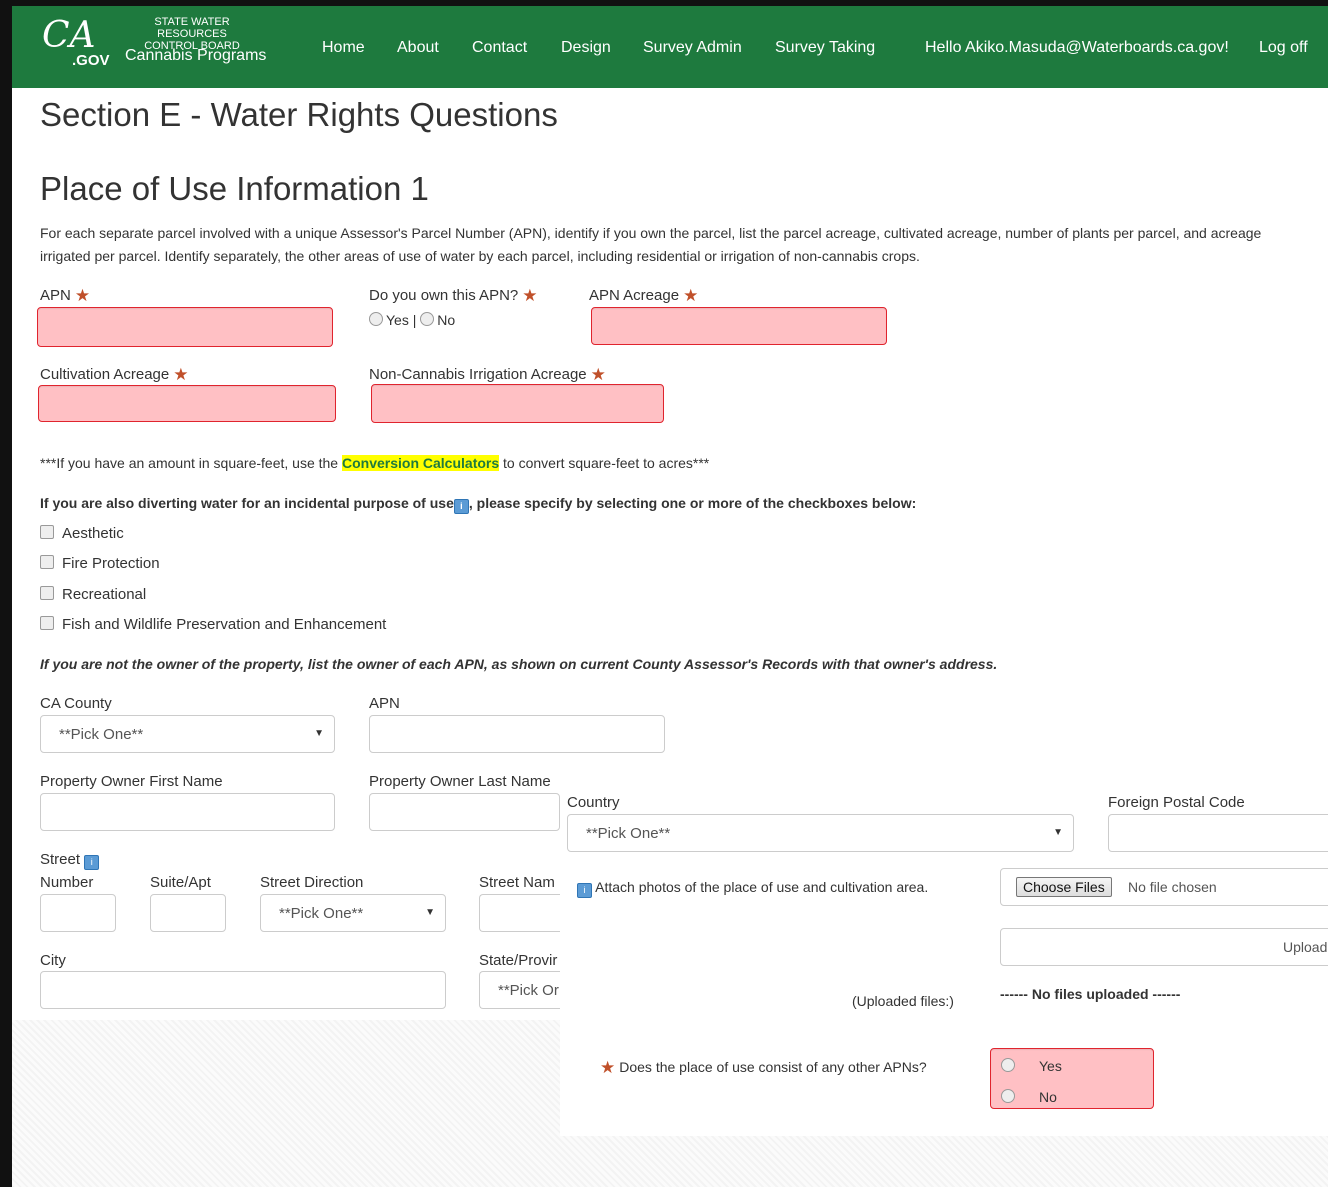 Image resolution: width=1328 pixels, height=1187 pixels. What do you see at coordinates (114, 374) in the screenshot?
I see `cultivation-acreage-label: Cultivation Acreage ★` at bounding box center [114, 374].